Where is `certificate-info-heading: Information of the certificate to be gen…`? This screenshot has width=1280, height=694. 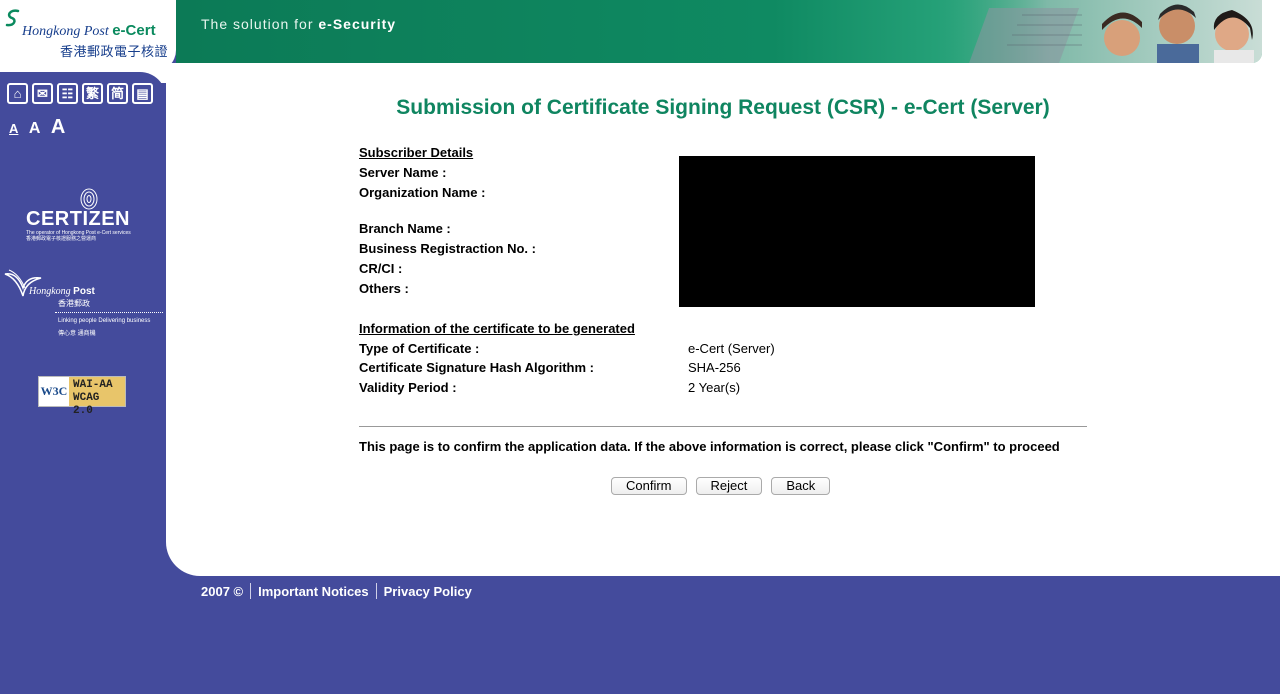 certificate-info-heading: Information of the certificate to be gen… is located at coordinates (497, 328).